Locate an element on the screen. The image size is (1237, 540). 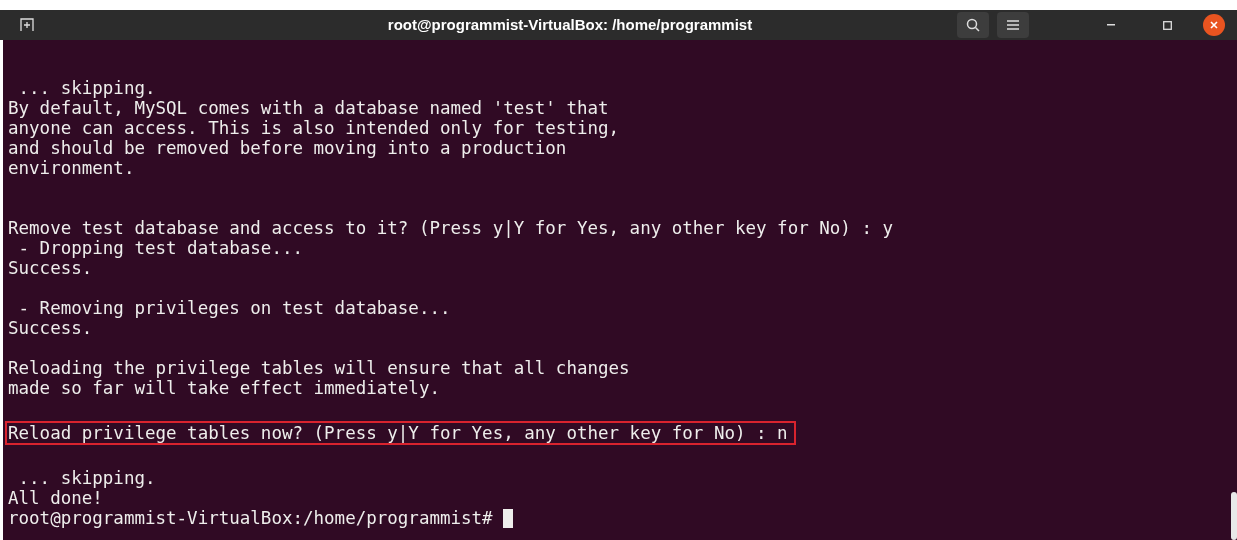
close-button is located at coordinates (1214, 25).